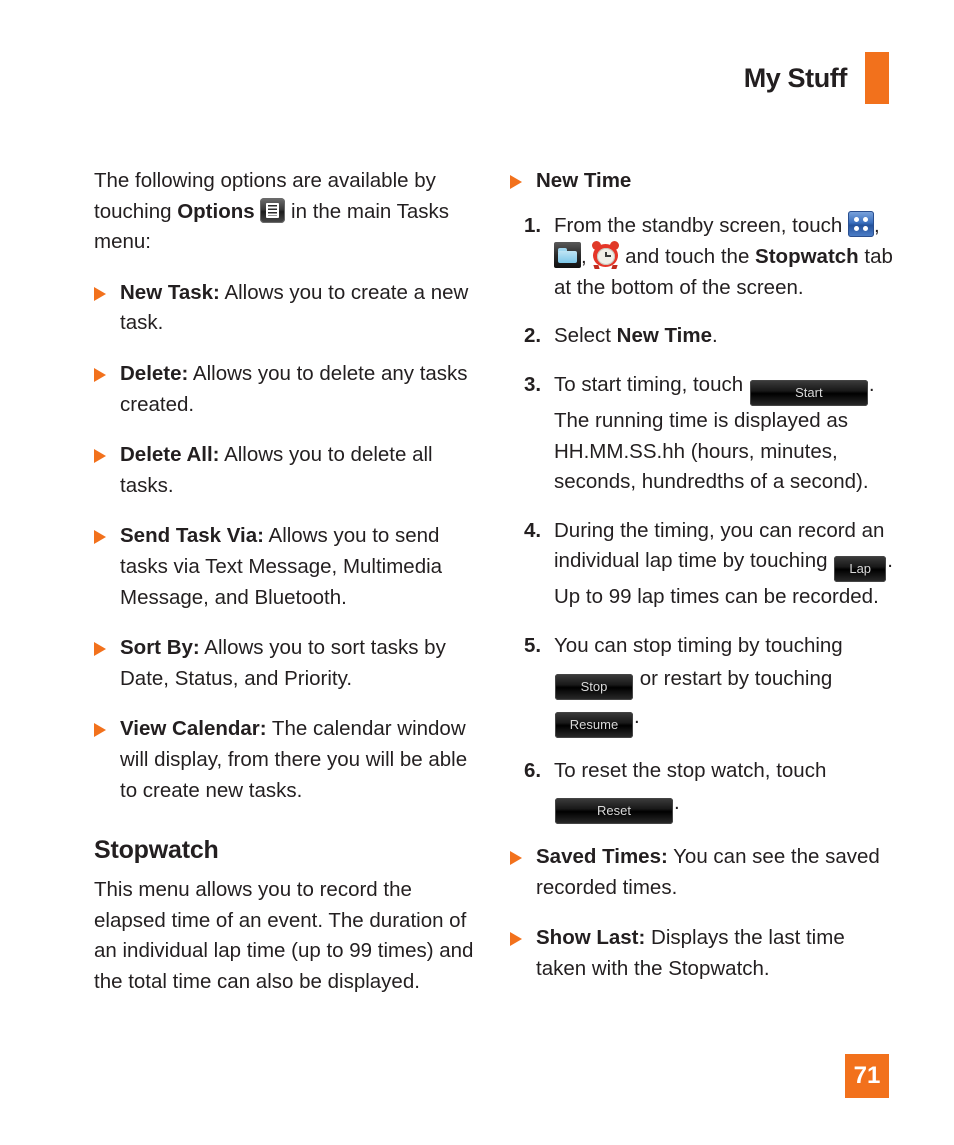 This screenshot has height=1145, width=954. I want to click on numbered-step: 2. Select New Time., so click(702, 336).